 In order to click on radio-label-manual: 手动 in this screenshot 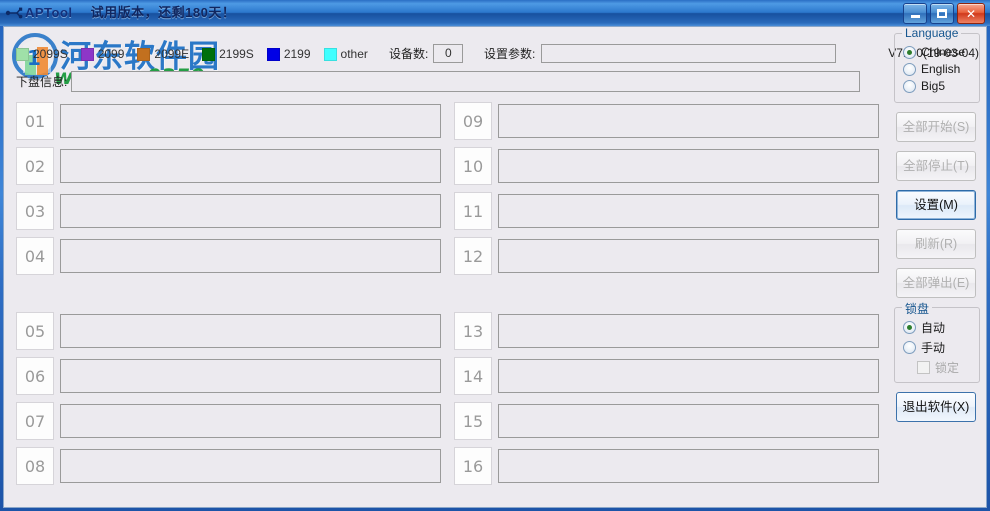, I will do `click(933, 348)`.